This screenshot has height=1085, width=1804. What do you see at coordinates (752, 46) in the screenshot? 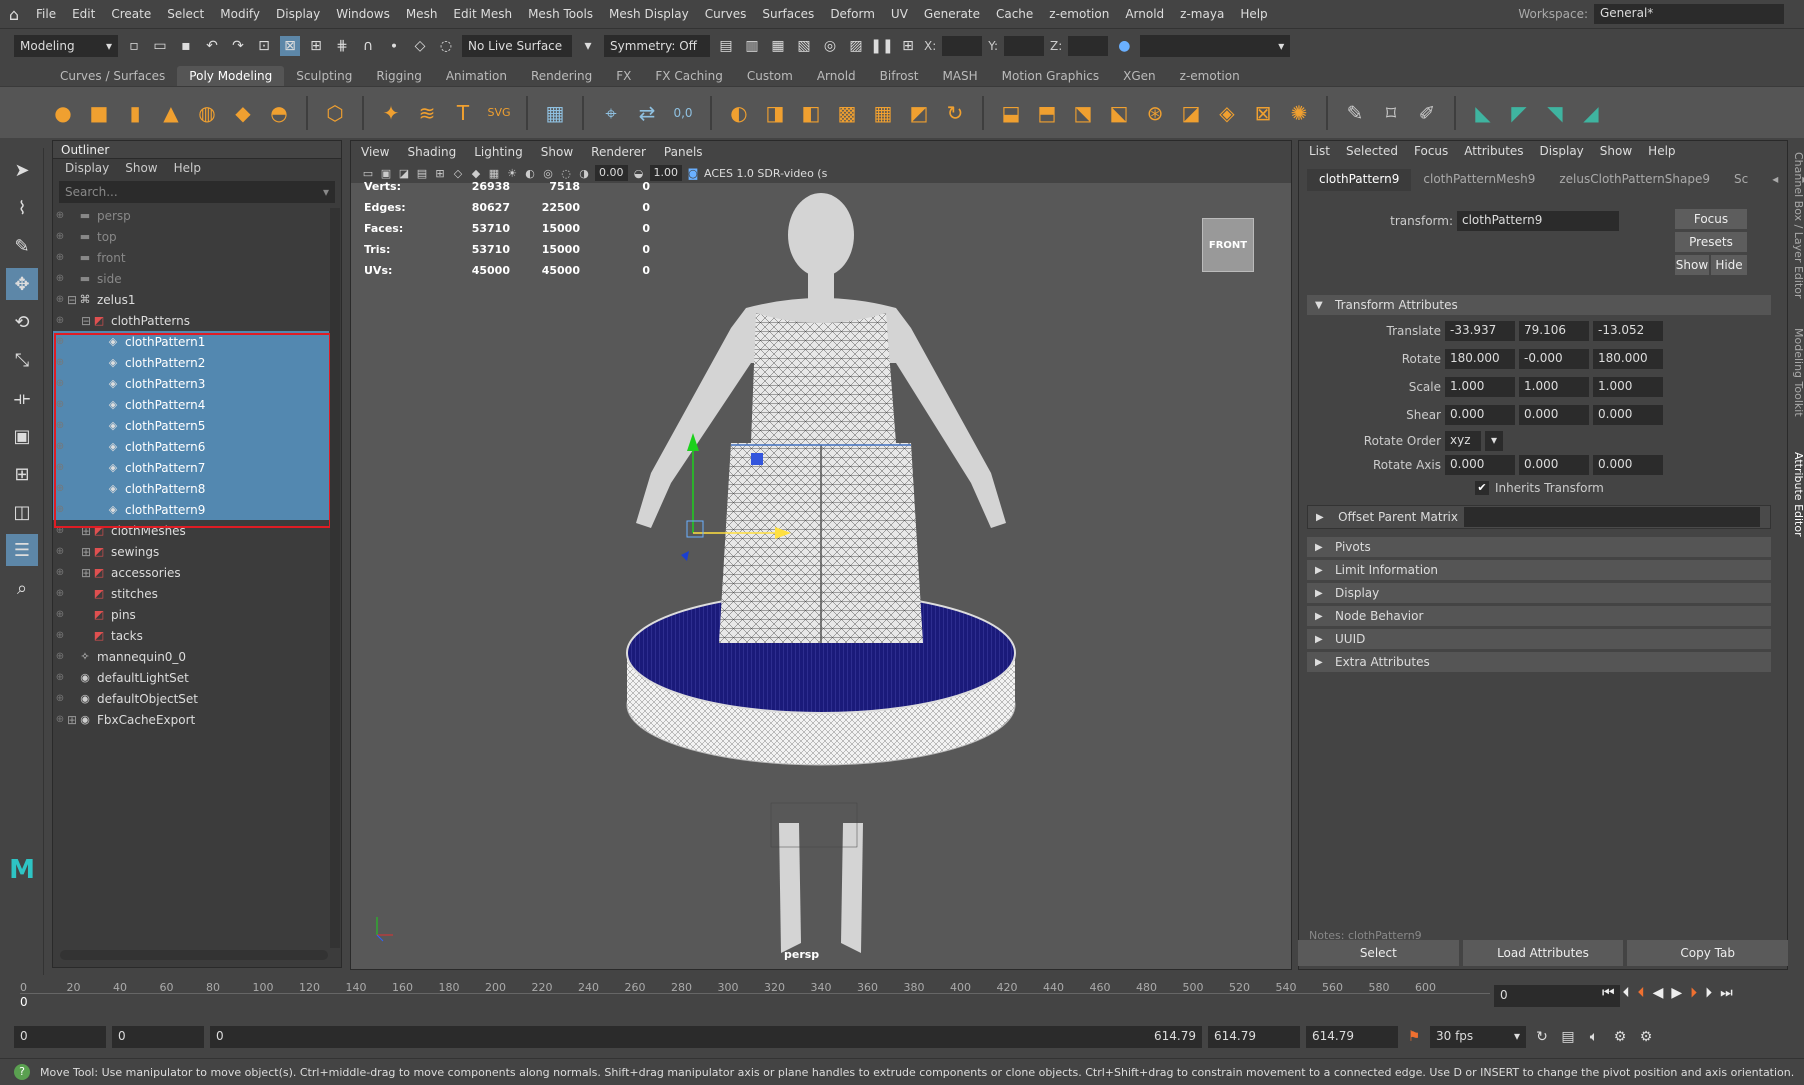
I see `render-sequence-icon: ▥` at bounding box center [752, 46].